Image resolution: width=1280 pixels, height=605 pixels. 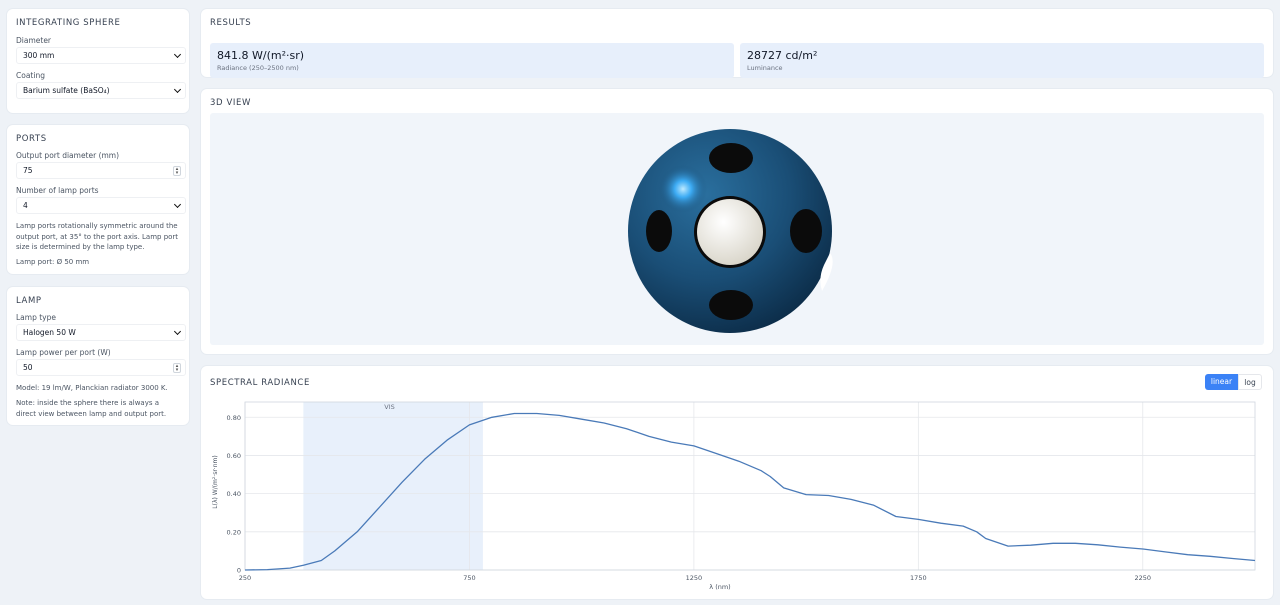 What do you see at coordinates (230, 103) in the screenshot?
I see `panel-title: 3D VIEW` at bounding box center [230, 103].